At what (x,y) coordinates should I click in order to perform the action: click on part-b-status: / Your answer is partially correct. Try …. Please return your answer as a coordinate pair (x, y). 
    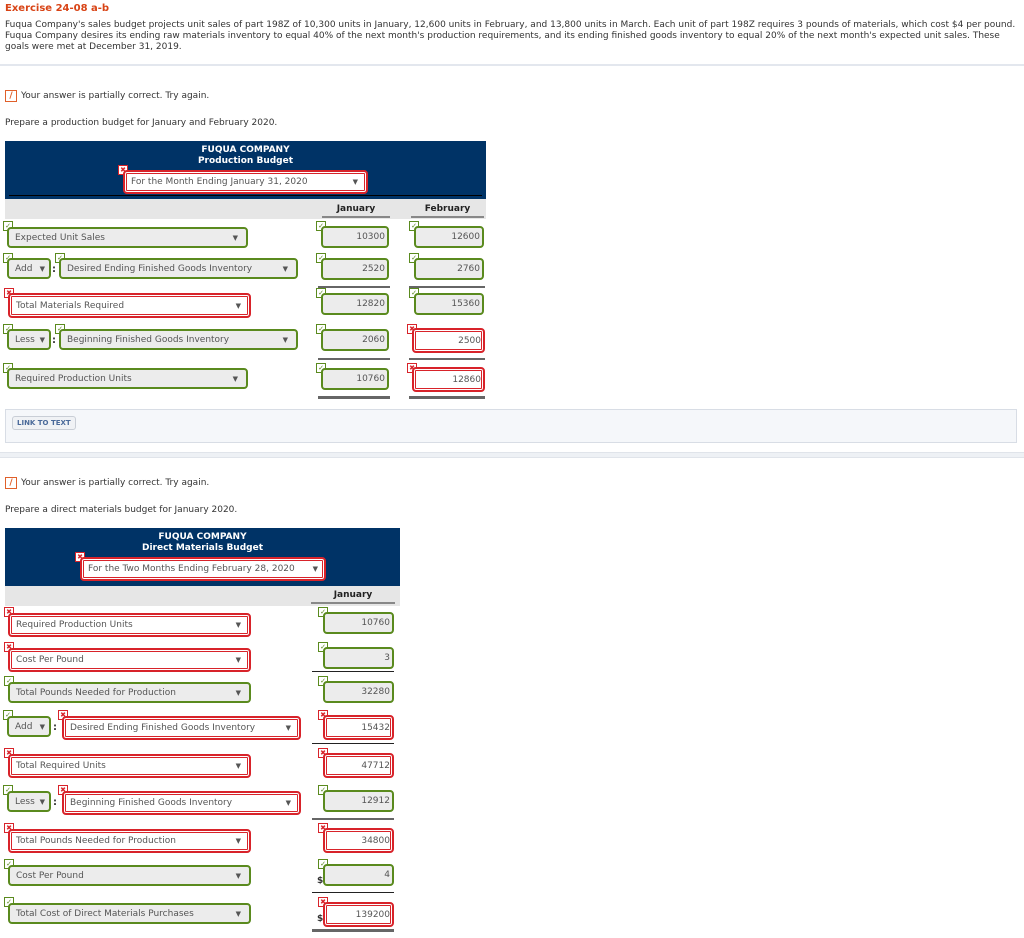
    Looking at the image, I should click on (107, 483).